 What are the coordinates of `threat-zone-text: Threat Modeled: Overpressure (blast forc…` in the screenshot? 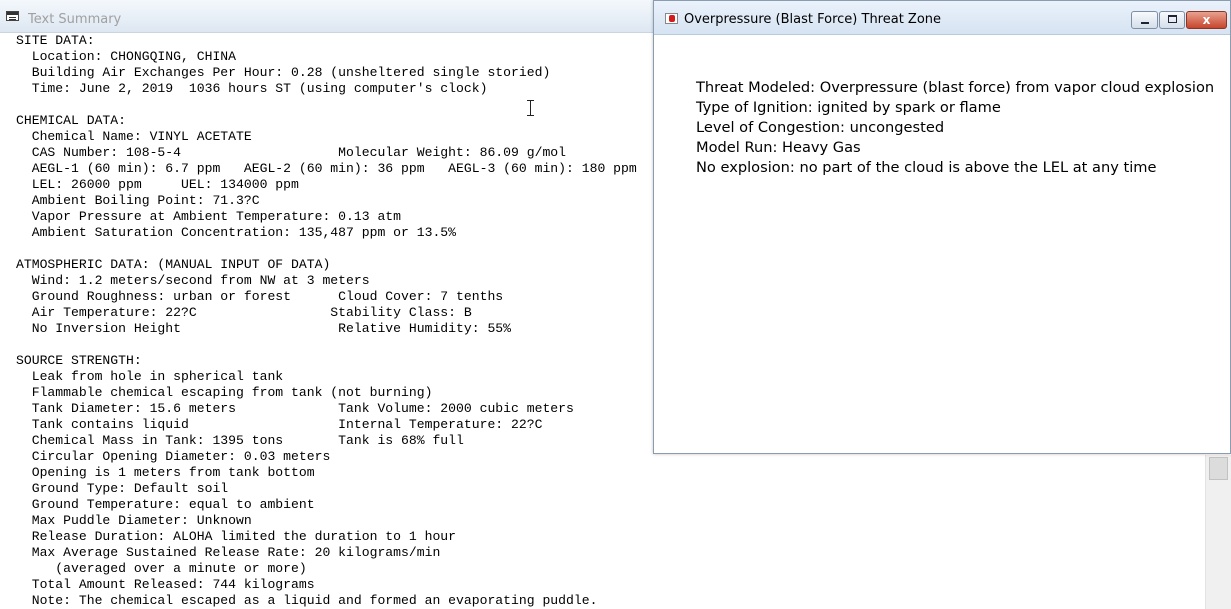 It's located at (955, 128).